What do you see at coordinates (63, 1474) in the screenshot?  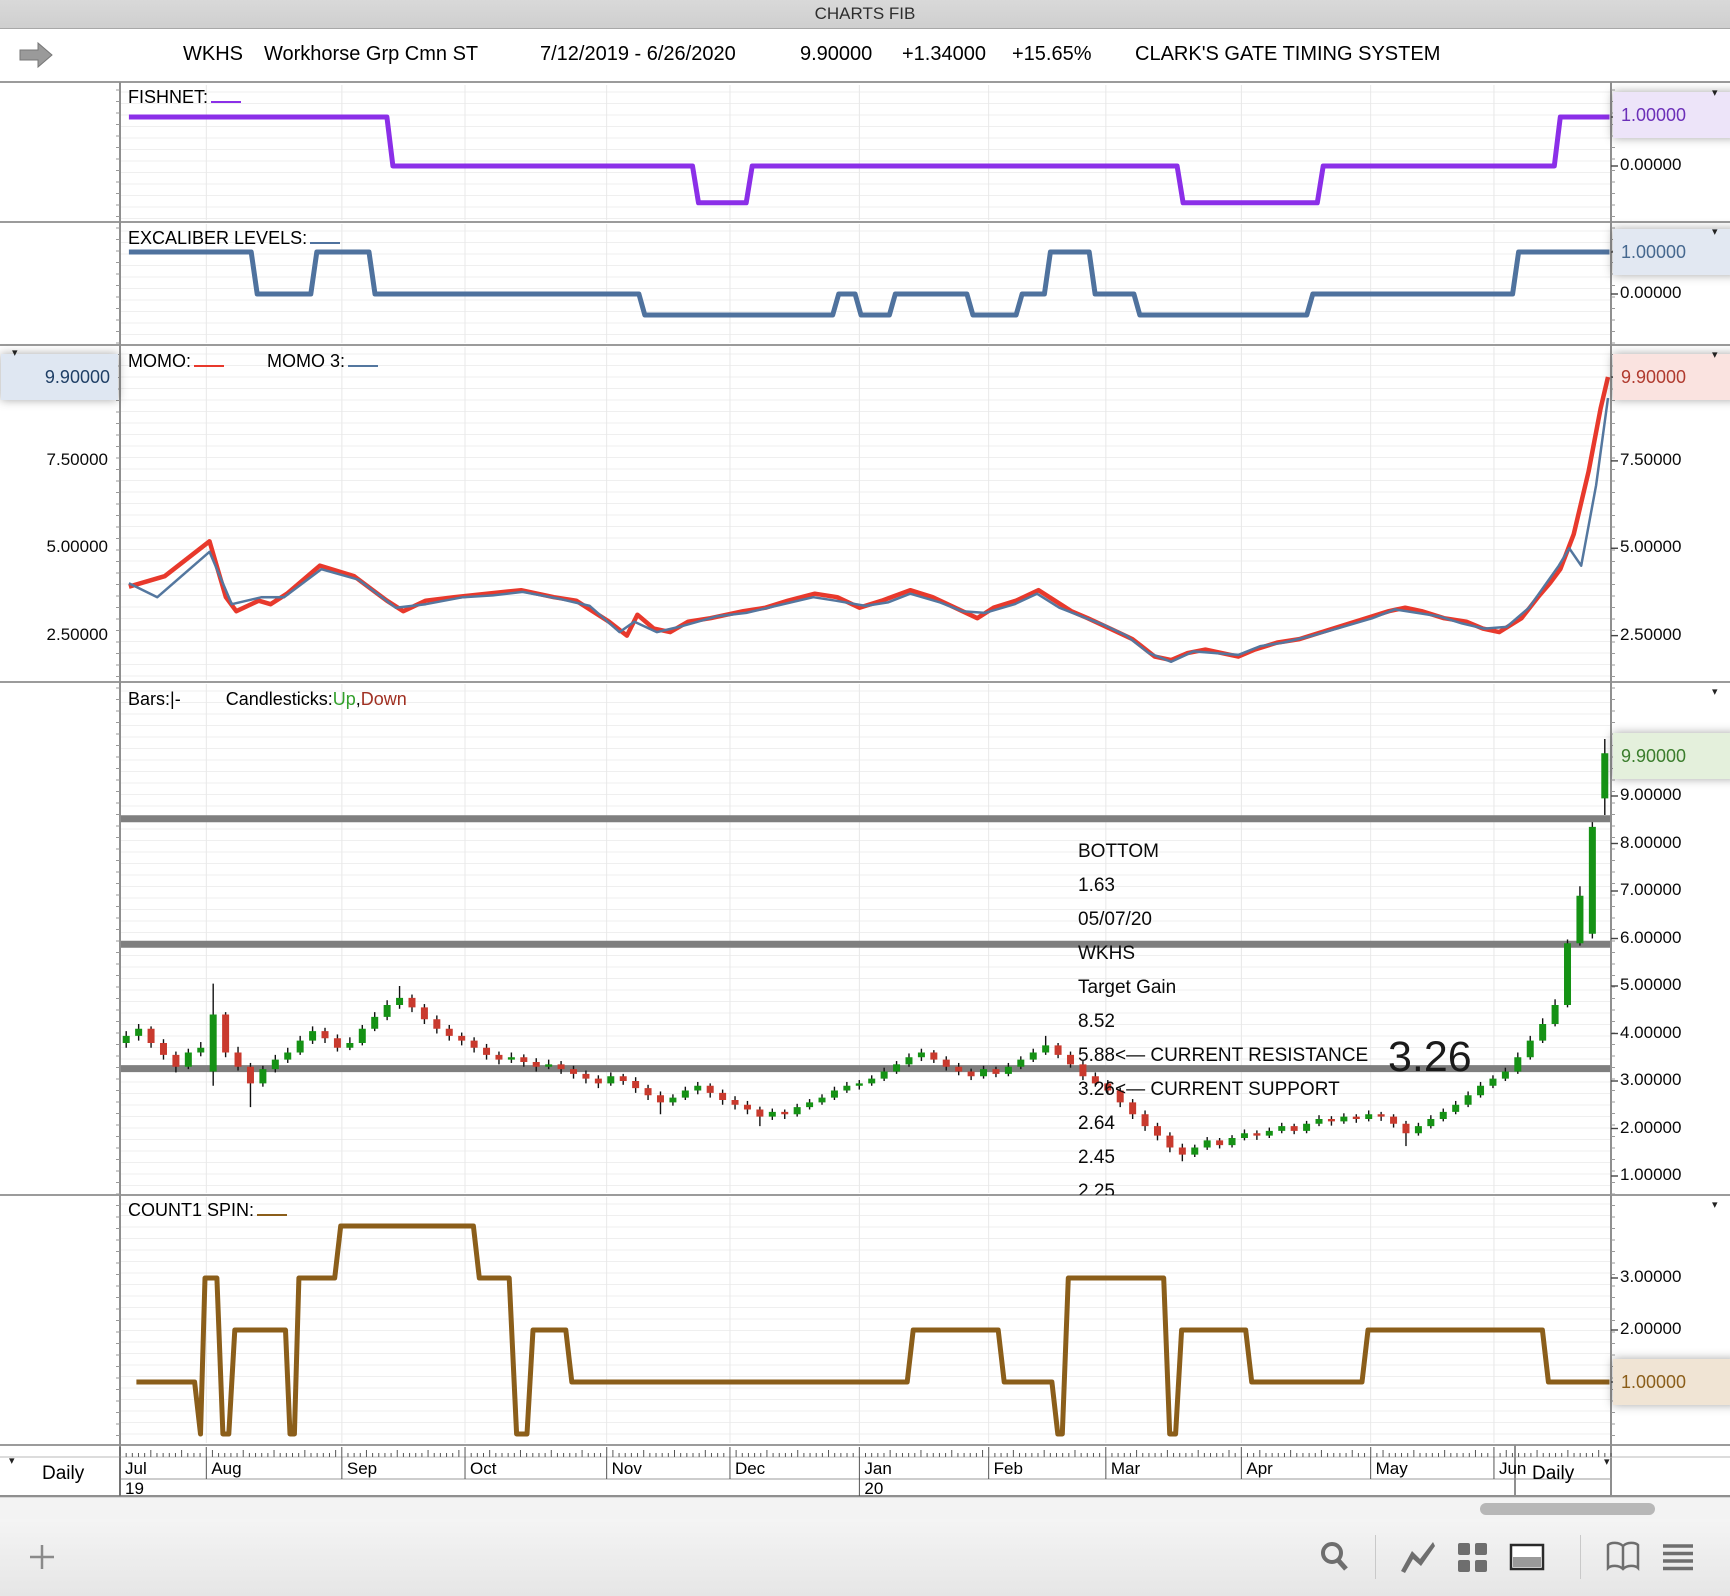 I see `timeframe-left: Daily` at bounding box center [63, 1474].